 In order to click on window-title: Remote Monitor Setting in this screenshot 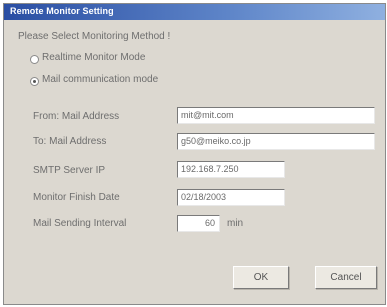, I will do `click(62, 11)`.